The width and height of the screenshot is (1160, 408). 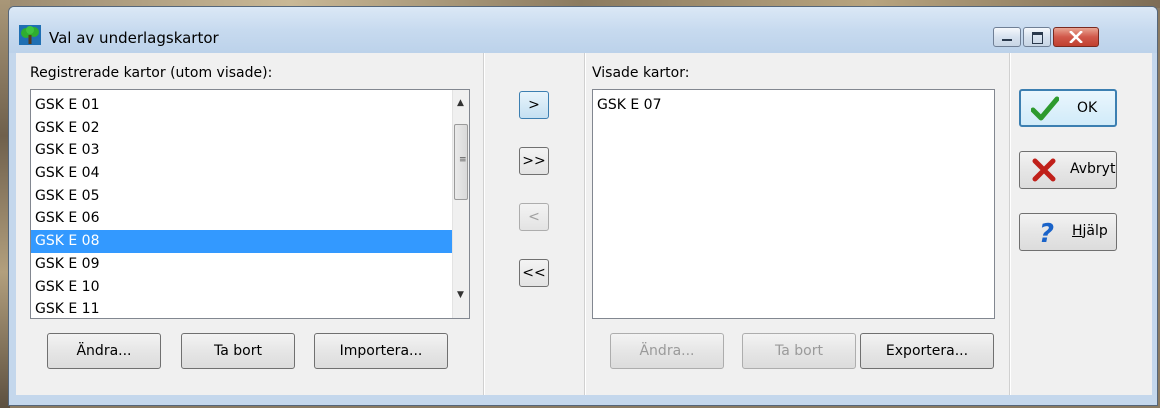 What do you see at coordinates (134, 38) in the screenshot?
I see `window-title: Val av underlagskartor` at bounding box center [134, 38].